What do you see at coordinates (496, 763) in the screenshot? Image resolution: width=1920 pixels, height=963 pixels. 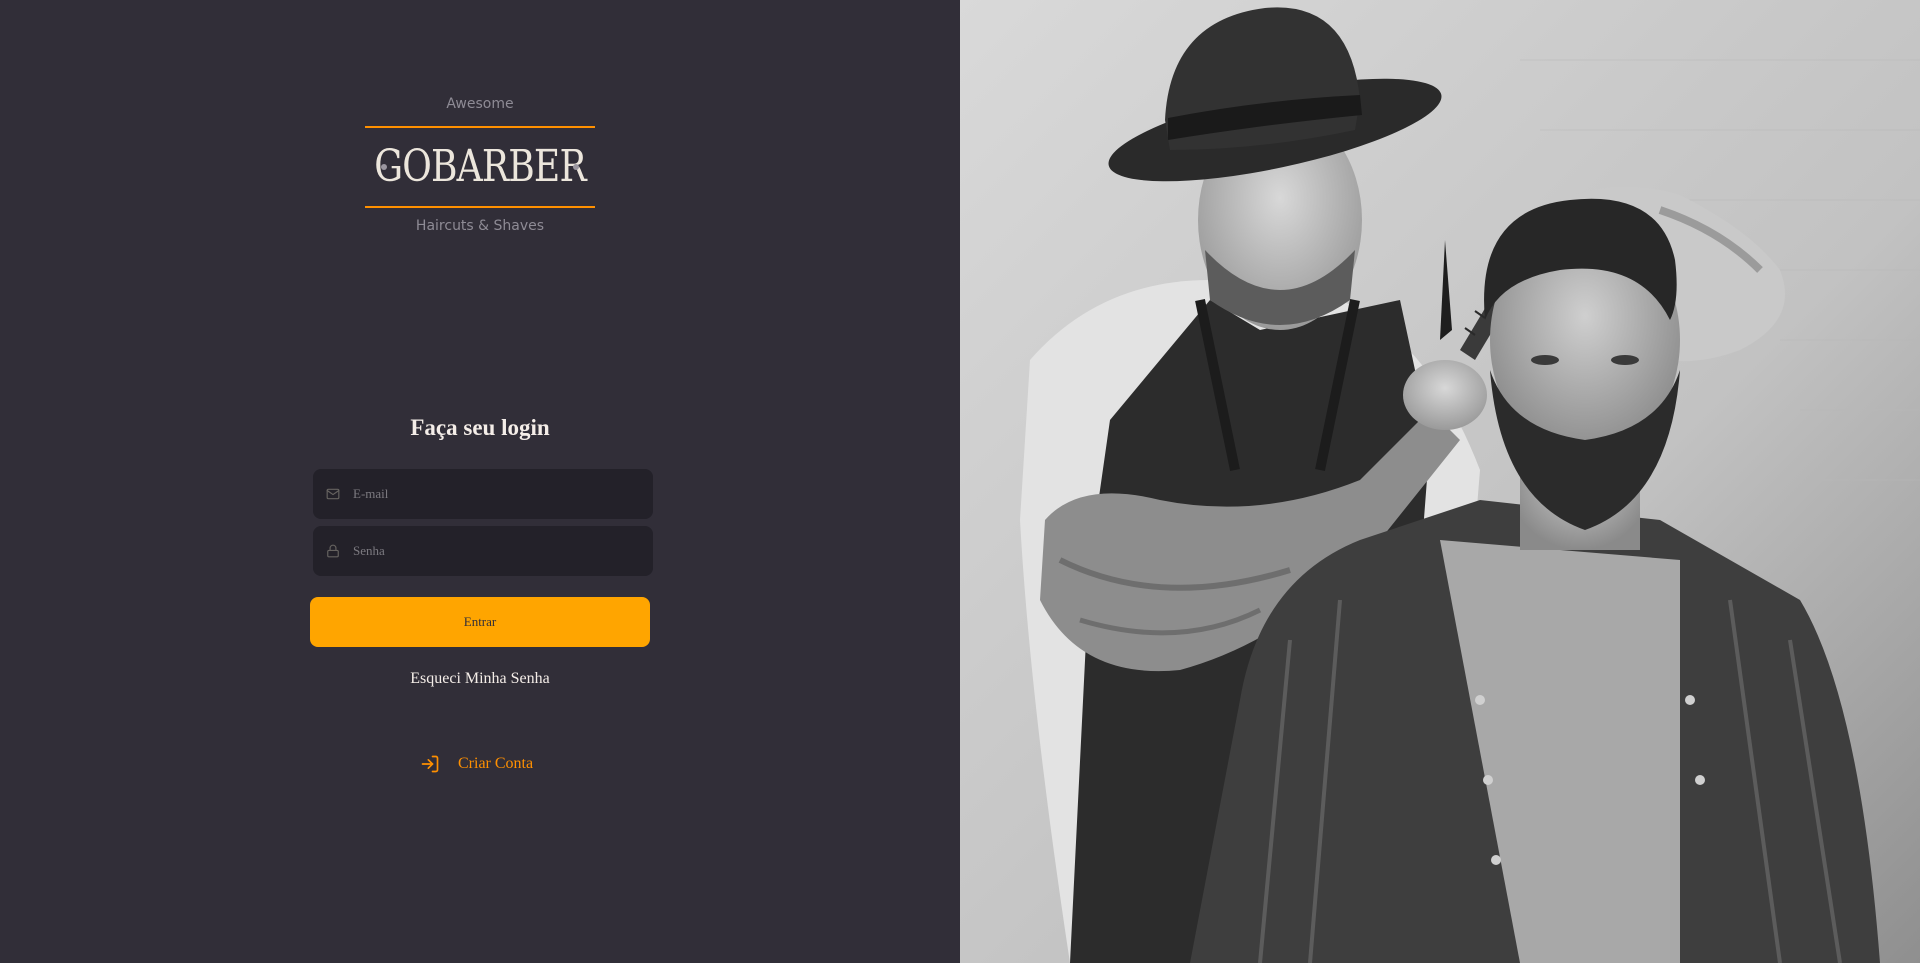 I see `create-account-label: Criar Conta` at bounding box center [496, 763].